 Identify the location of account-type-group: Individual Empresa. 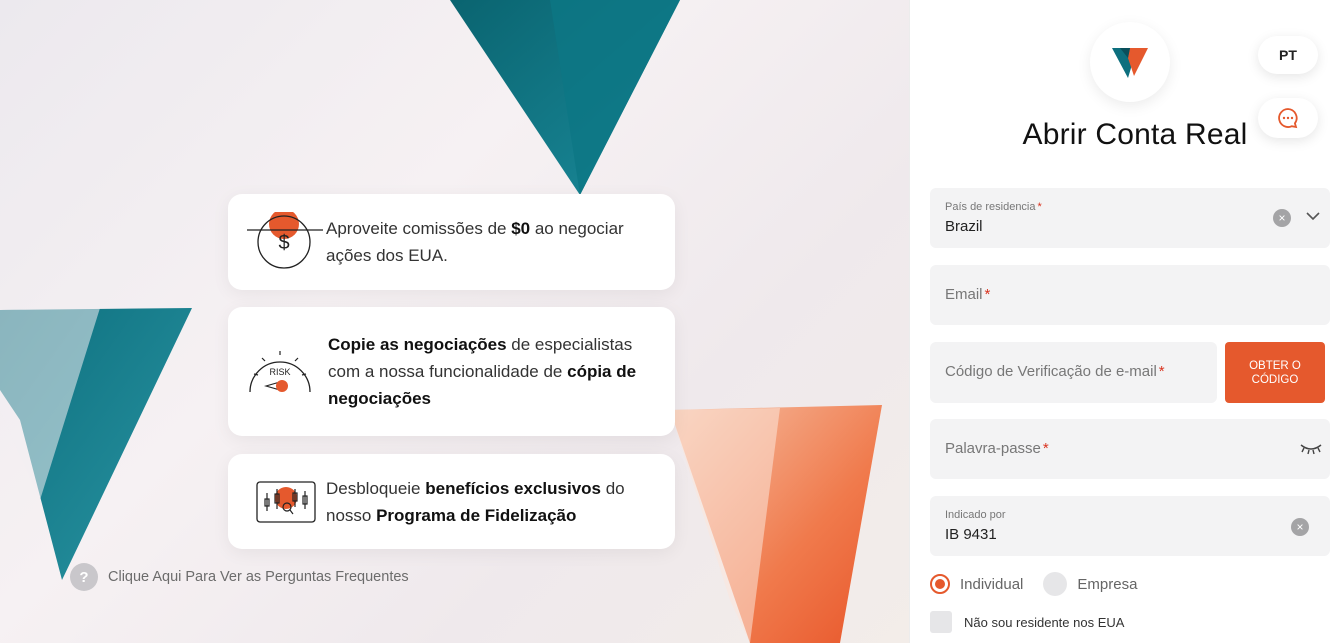
(1033, 584).